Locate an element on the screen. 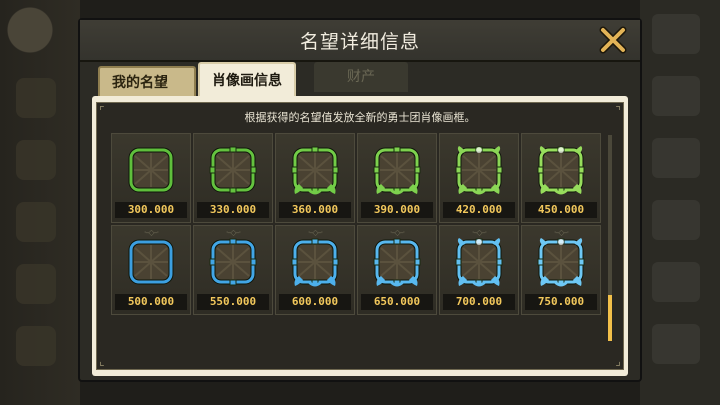 This screenshot has width=720, height=405. close-x-icon is located at coordinates (613, 40).